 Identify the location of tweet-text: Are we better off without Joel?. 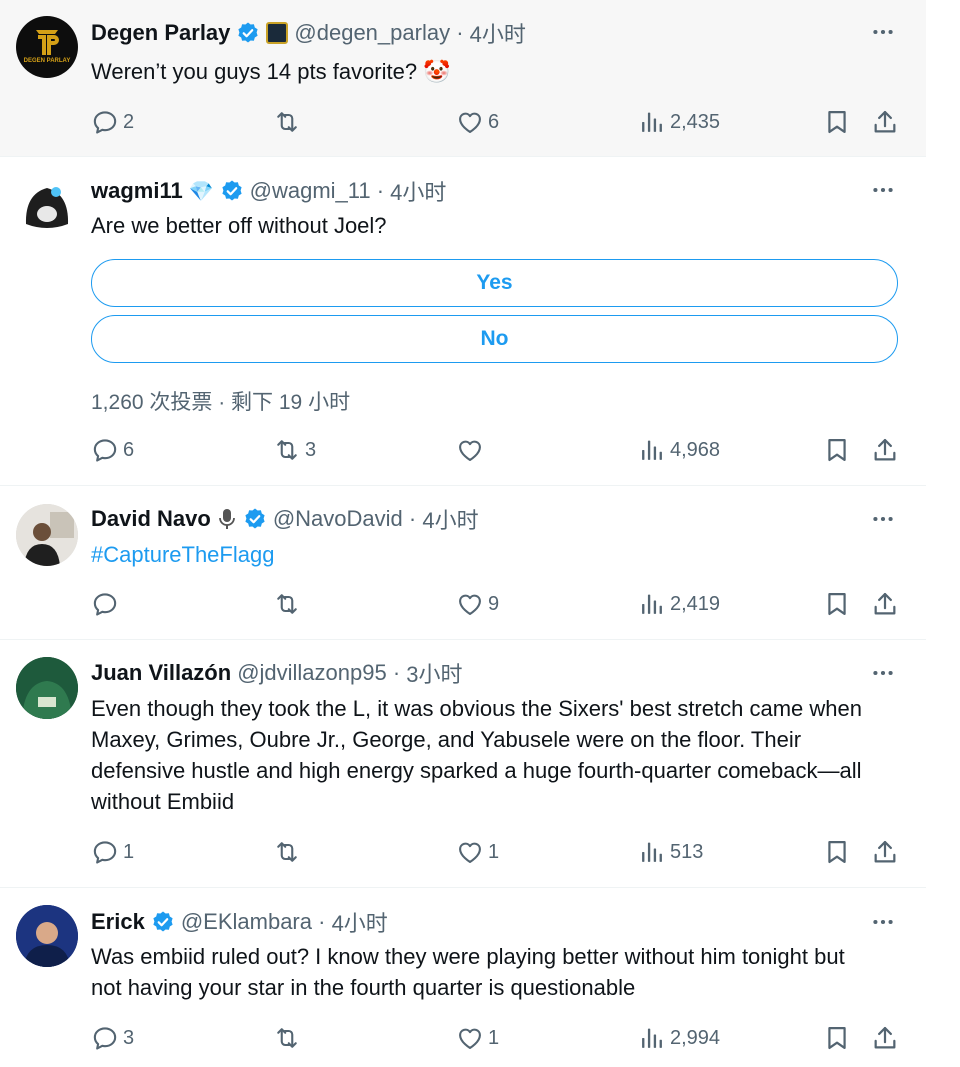
(239, 225).